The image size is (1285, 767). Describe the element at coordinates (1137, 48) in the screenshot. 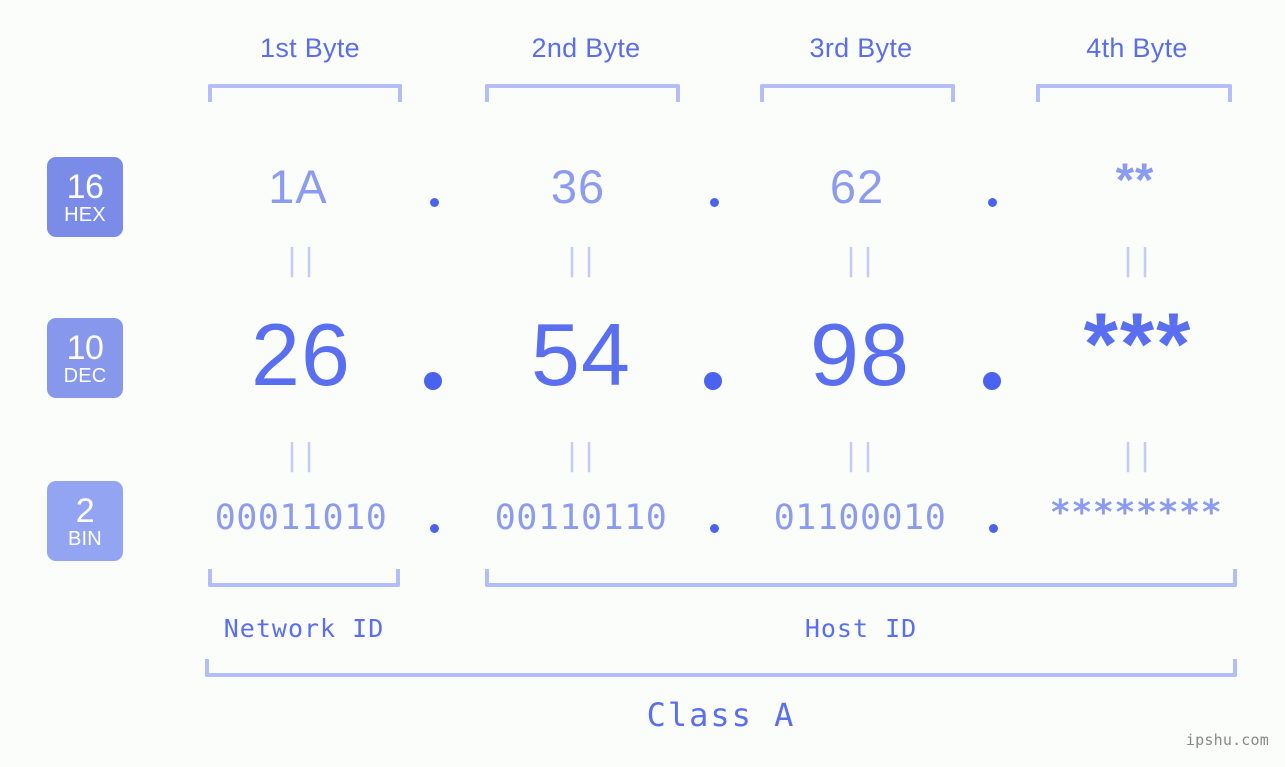

I see `byte-header-4: 4th Byte` at that location.